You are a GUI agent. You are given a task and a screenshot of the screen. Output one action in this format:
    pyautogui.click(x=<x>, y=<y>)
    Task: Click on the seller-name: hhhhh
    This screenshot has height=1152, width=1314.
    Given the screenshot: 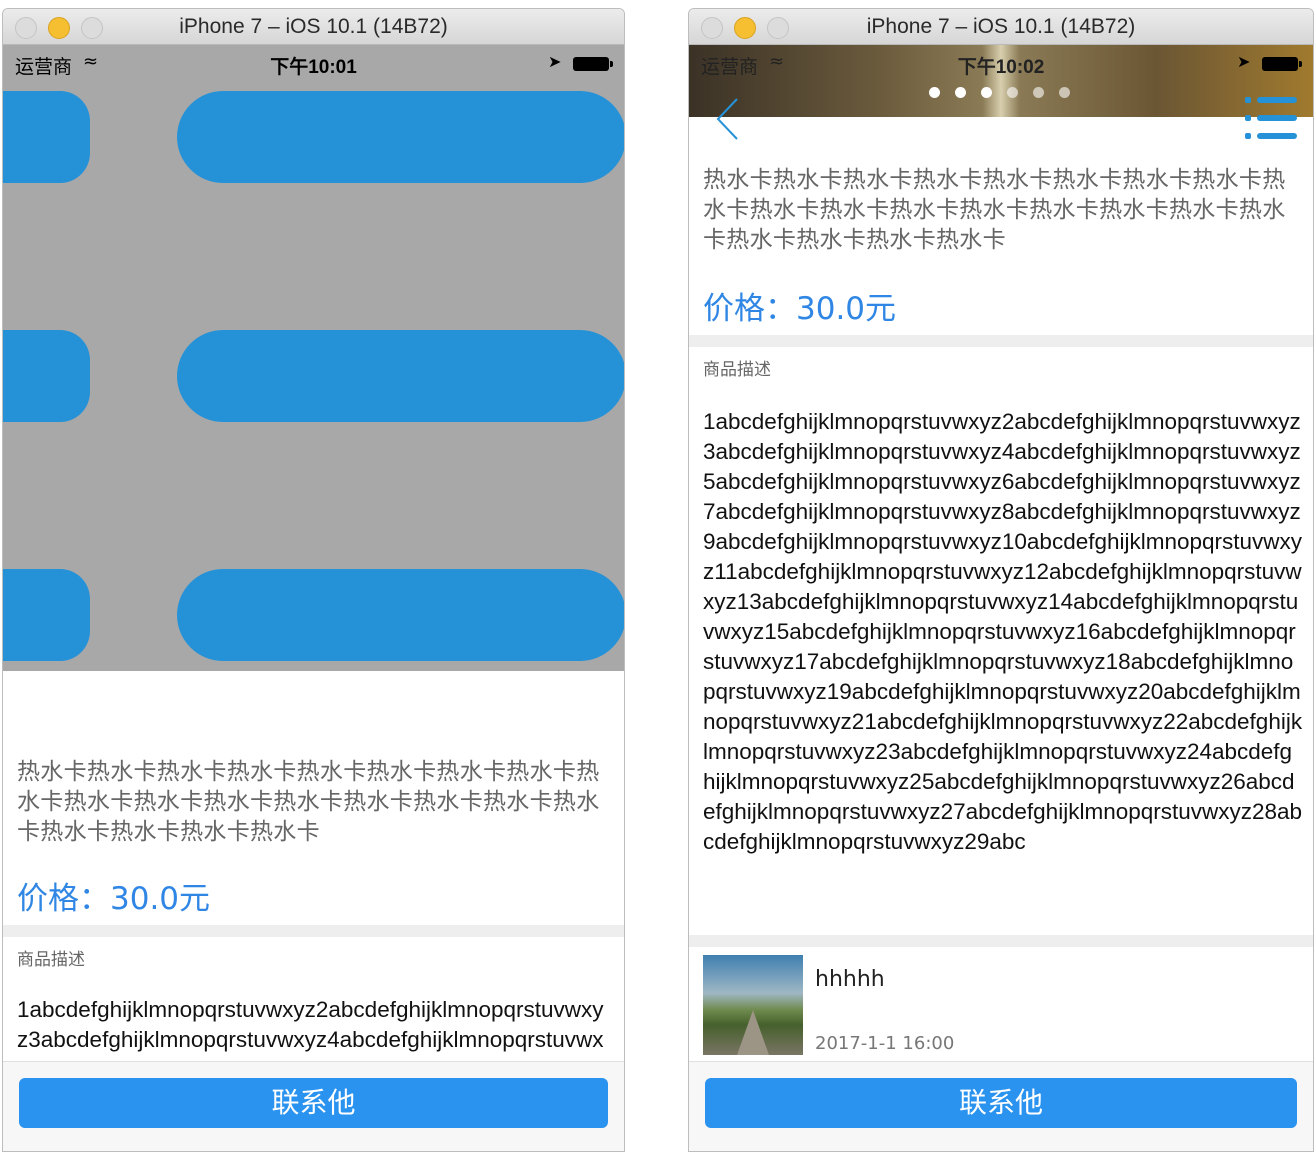 What is the action you would take?
    pyautogui.click(x=850, y=979)
    